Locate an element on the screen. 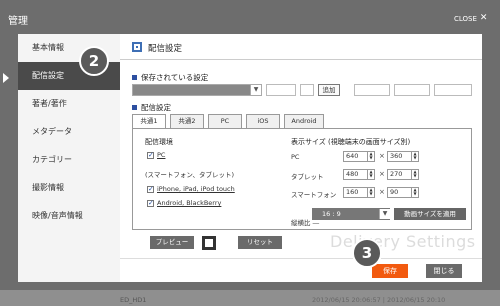 This screenshot has height=306, width=500. tab-pc: PC is located at coordinates (225, 121).